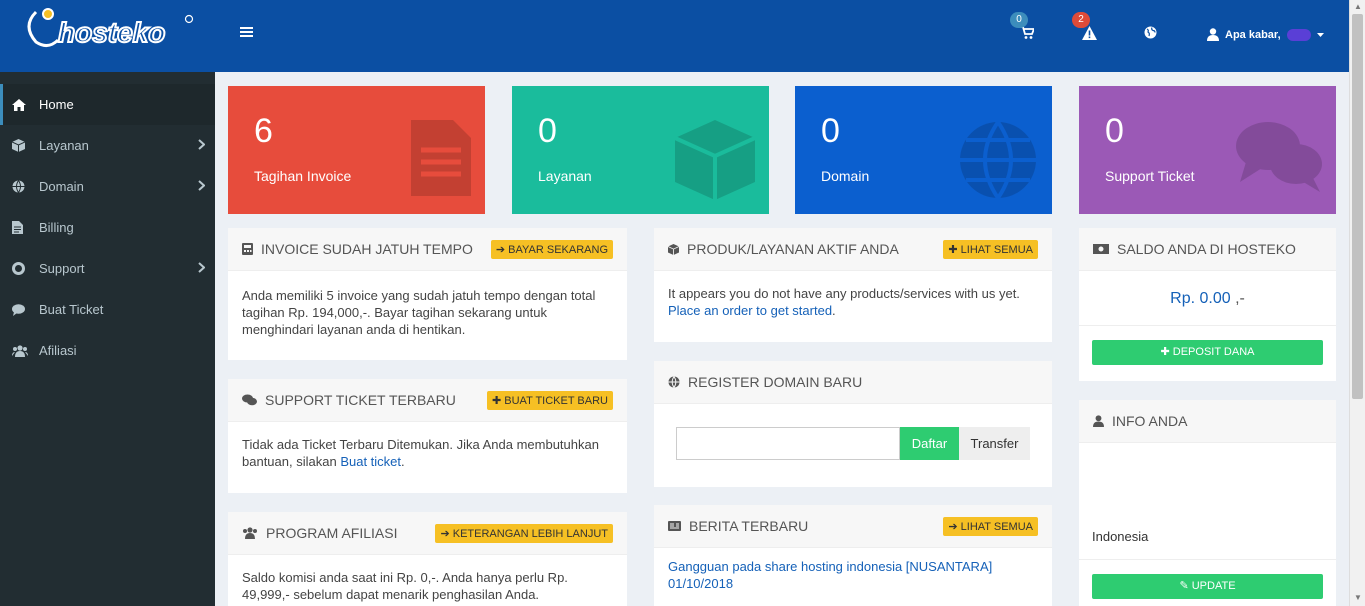 This screenshot has width=1365, height=606. I want to click on cart-badge: 0, so click(1019, 20).